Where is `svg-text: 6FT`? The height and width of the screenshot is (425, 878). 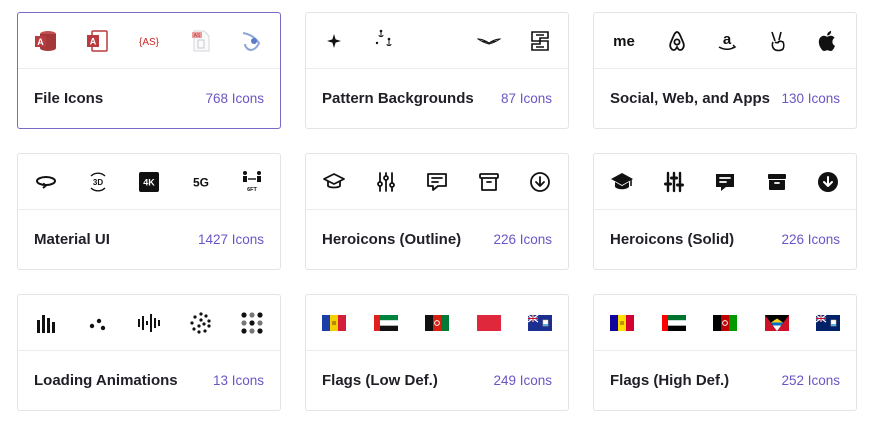 svg-text: 6FT is located at coordinates (252, 190).